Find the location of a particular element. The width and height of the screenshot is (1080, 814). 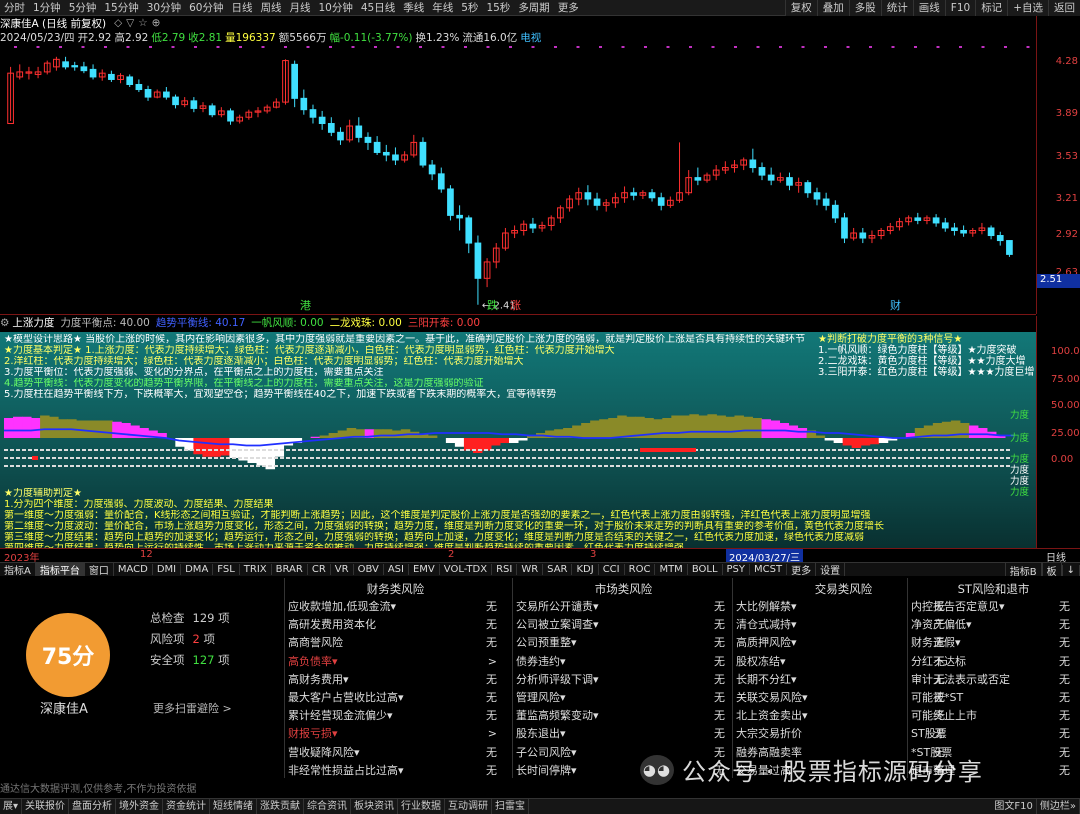

indicator-tab: FSL is located at coordinates (226, 569).